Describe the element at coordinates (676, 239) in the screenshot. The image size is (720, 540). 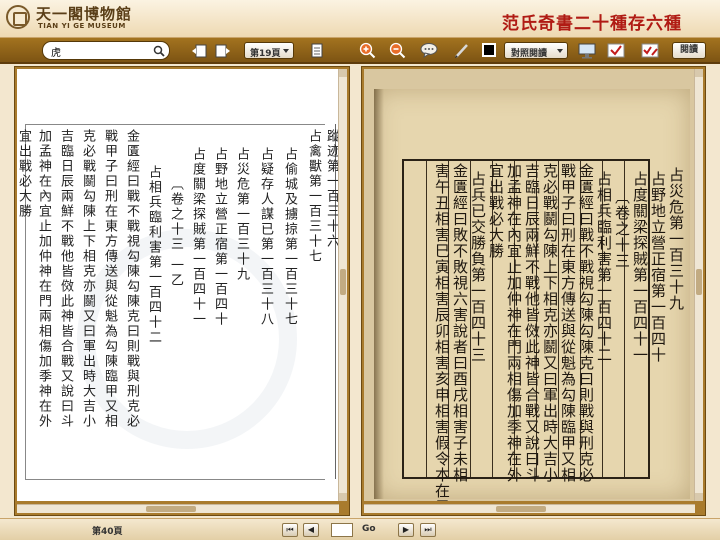
I see `scan-text-column: 占災危第一百三十九` at that location.